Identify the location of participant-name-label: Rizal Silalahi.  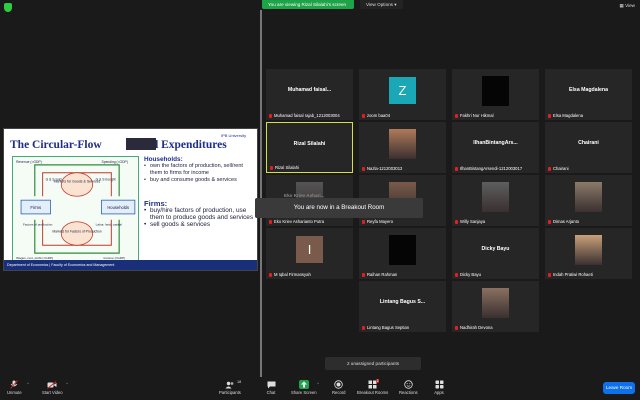
(284, 167).